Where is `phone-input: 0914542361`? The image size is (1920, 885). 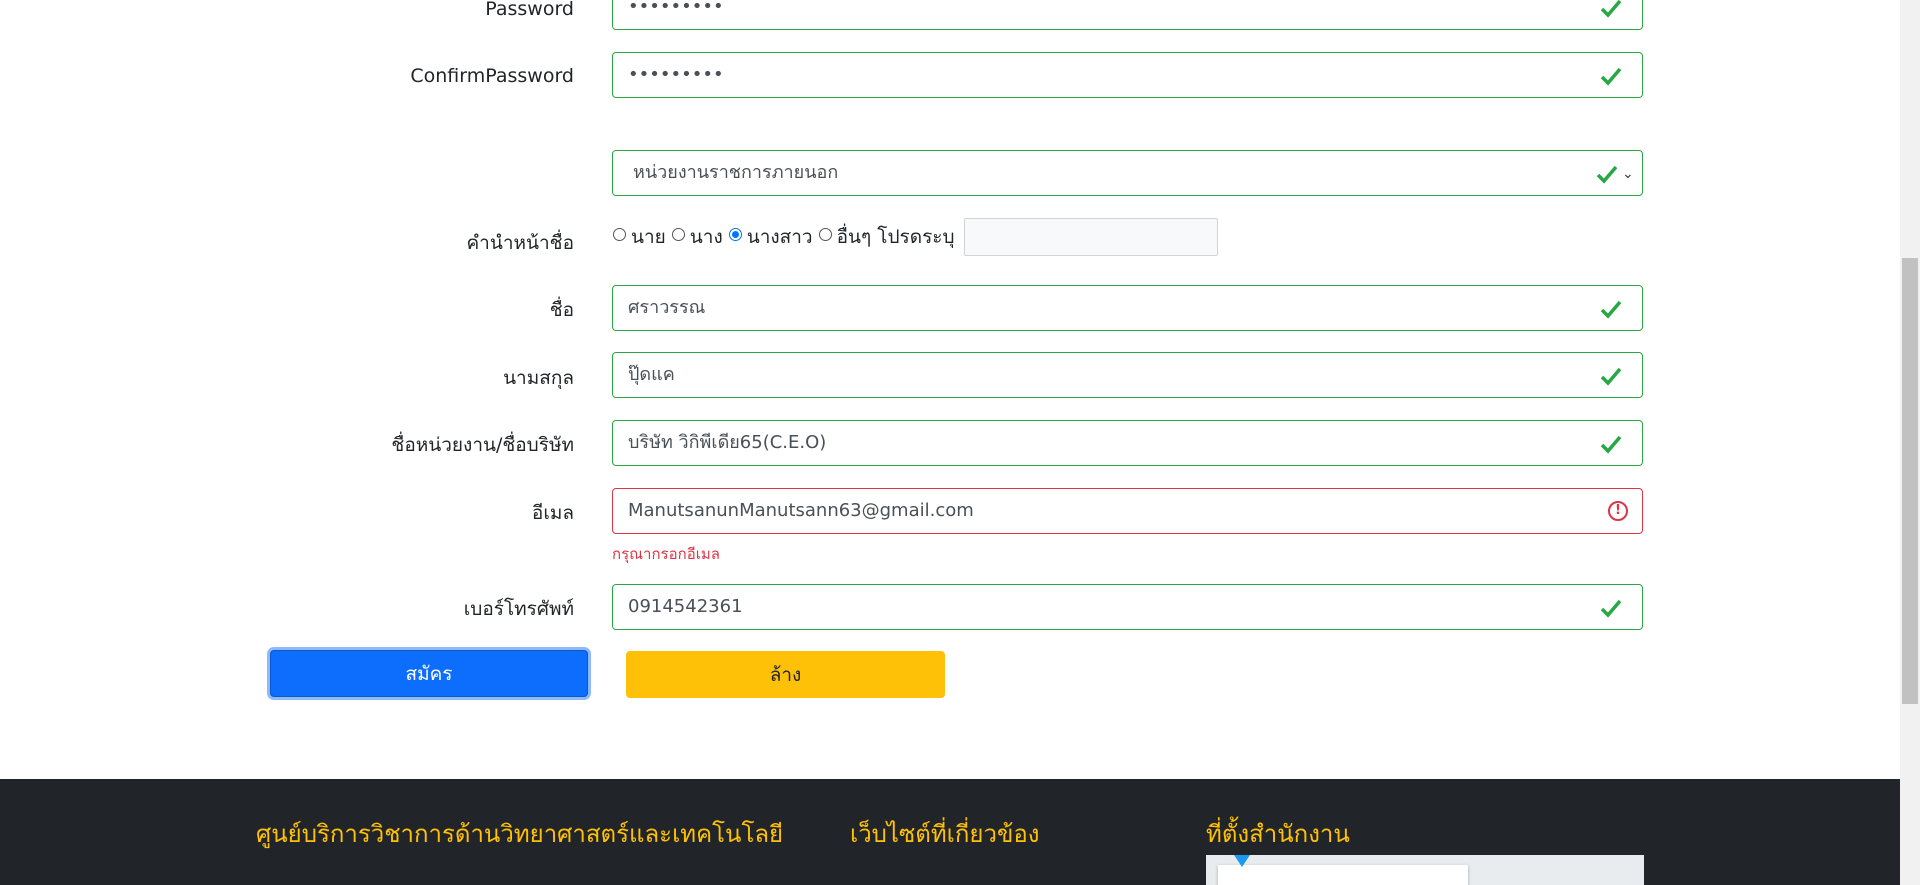
phone-input: 0914542361 is located at coordinates (1127, 607).